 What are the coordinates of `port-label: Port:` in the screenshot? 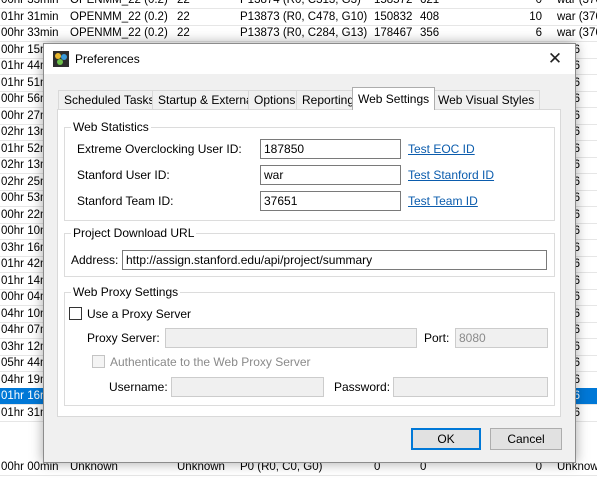 It's located at (437, 338).